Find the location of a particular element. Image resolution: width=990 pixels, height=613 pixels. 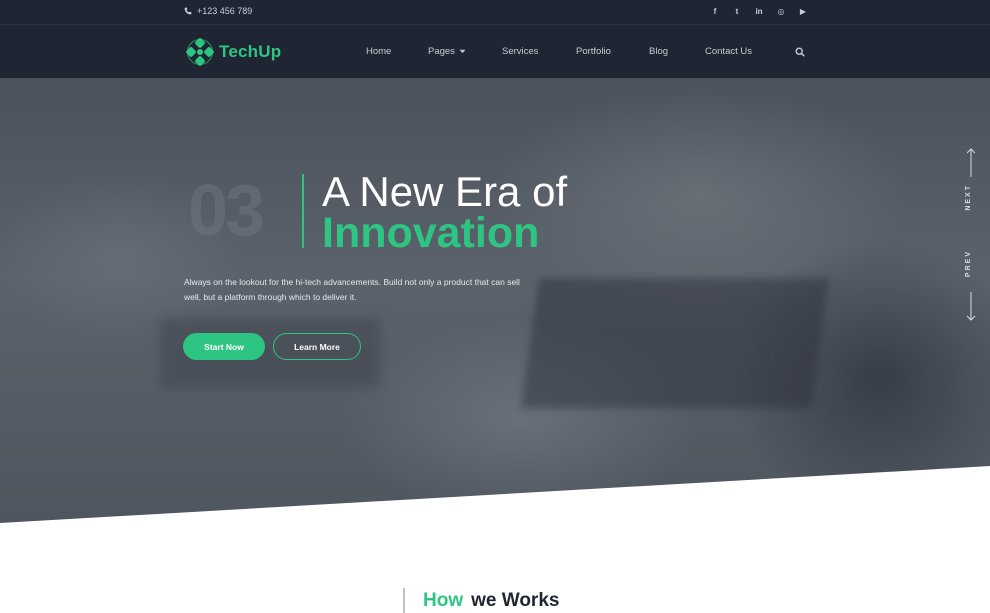

linkedin-icon: in is located at coordinates (759, 11).